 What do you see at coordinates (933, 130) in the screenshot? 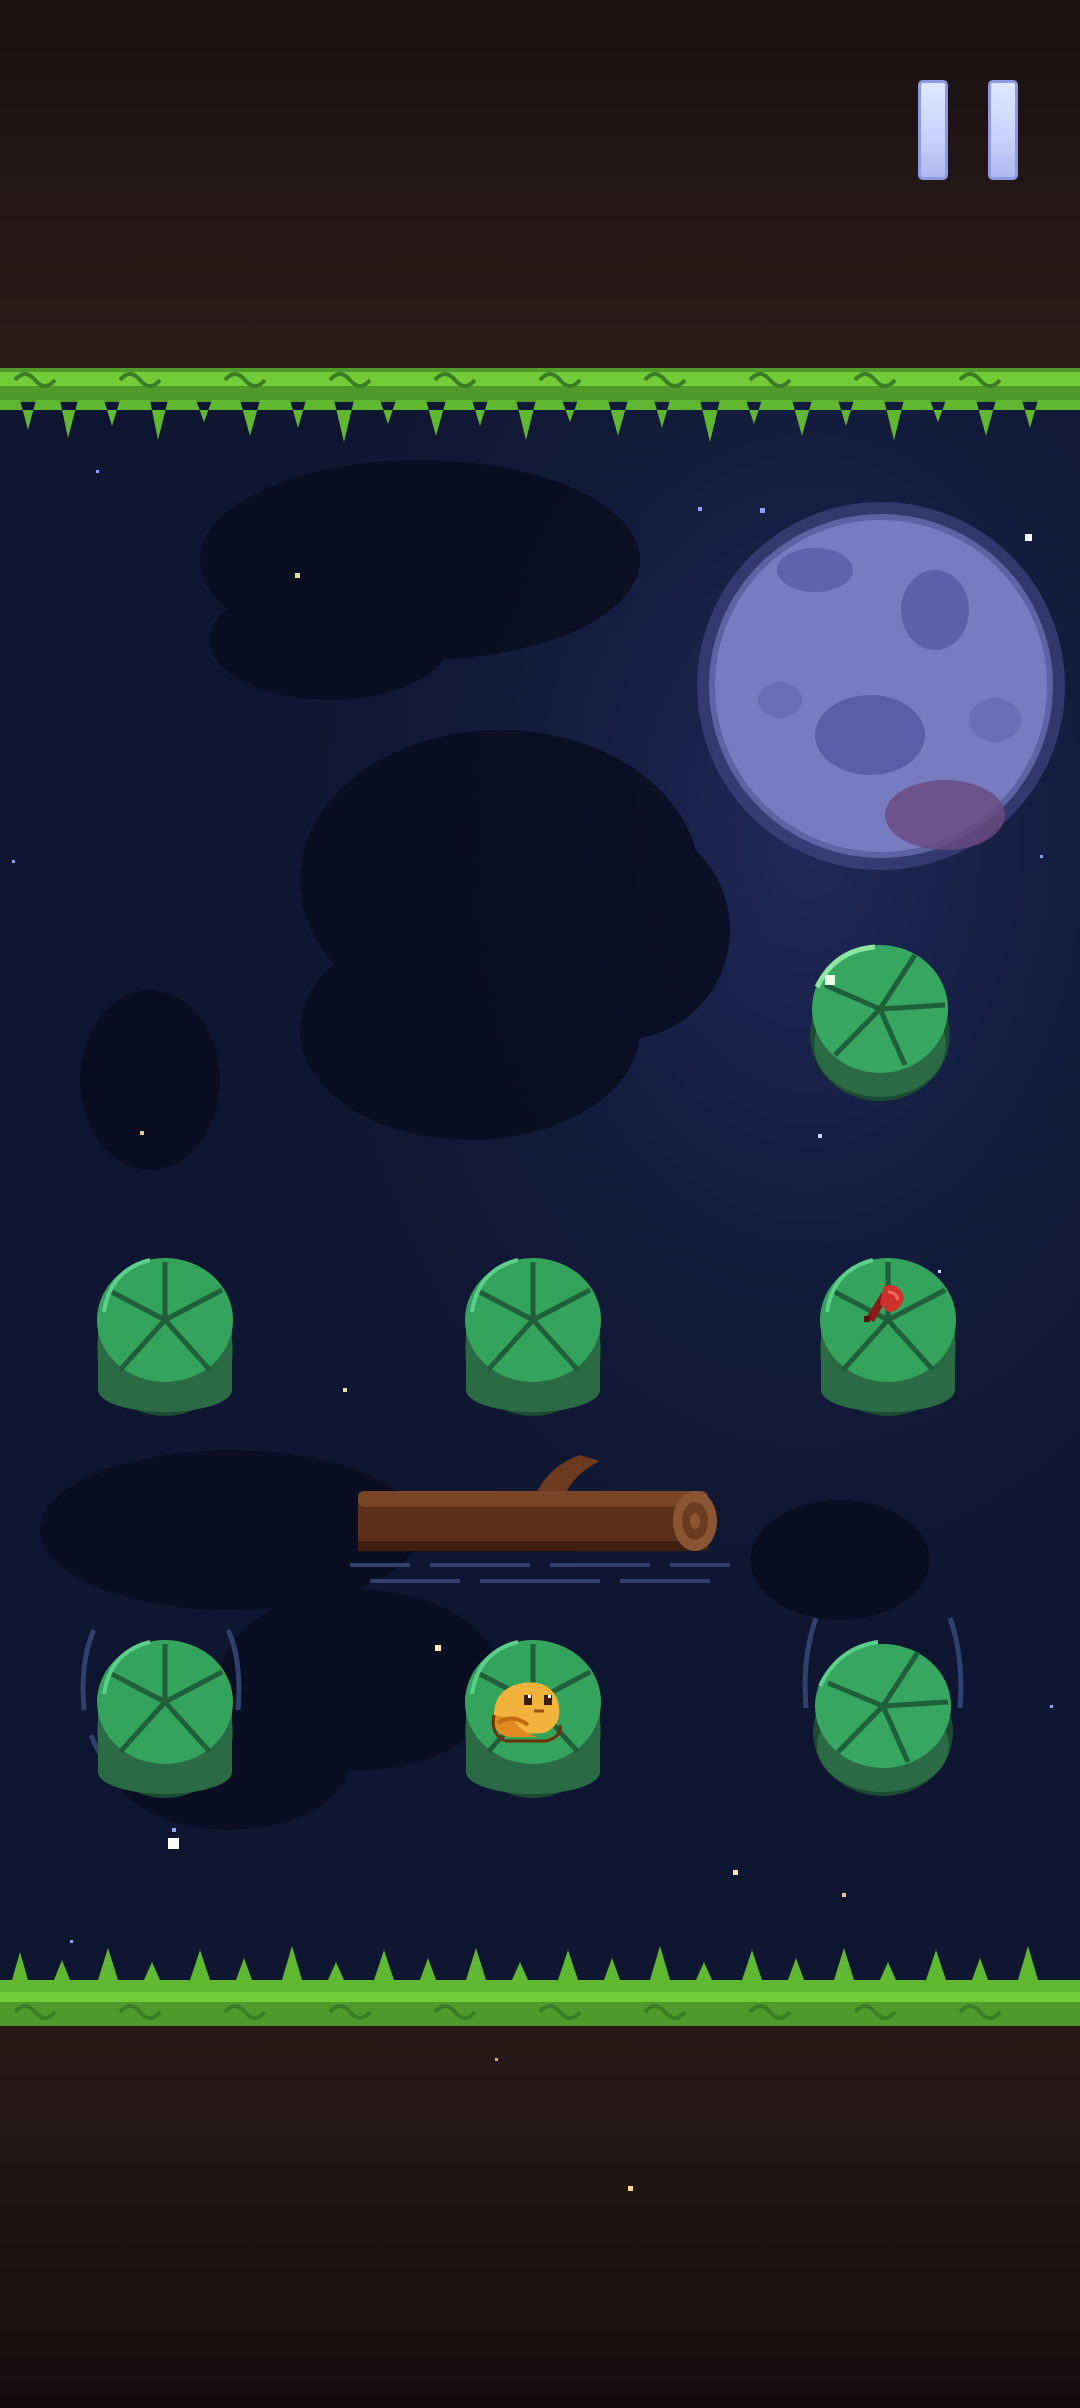
I see `pause-icon` at bounding box center [933, 130].